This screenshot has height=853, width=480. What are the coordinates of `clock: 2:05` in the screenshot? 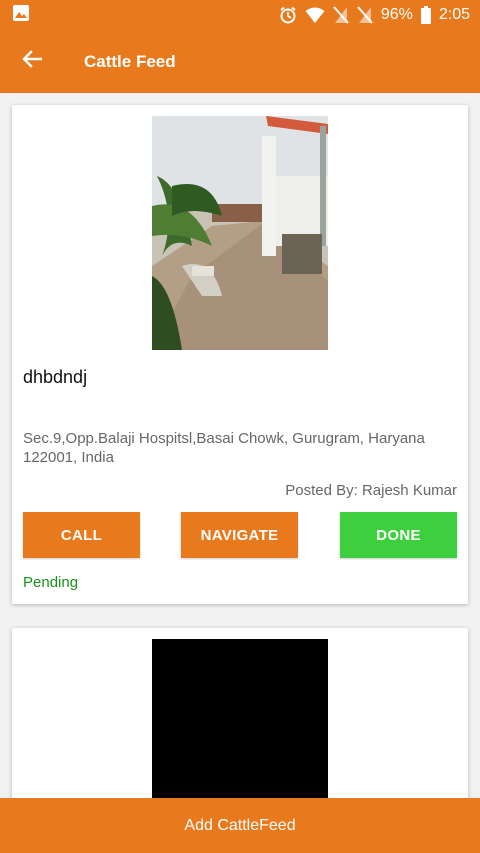 It's located at (454, 14).